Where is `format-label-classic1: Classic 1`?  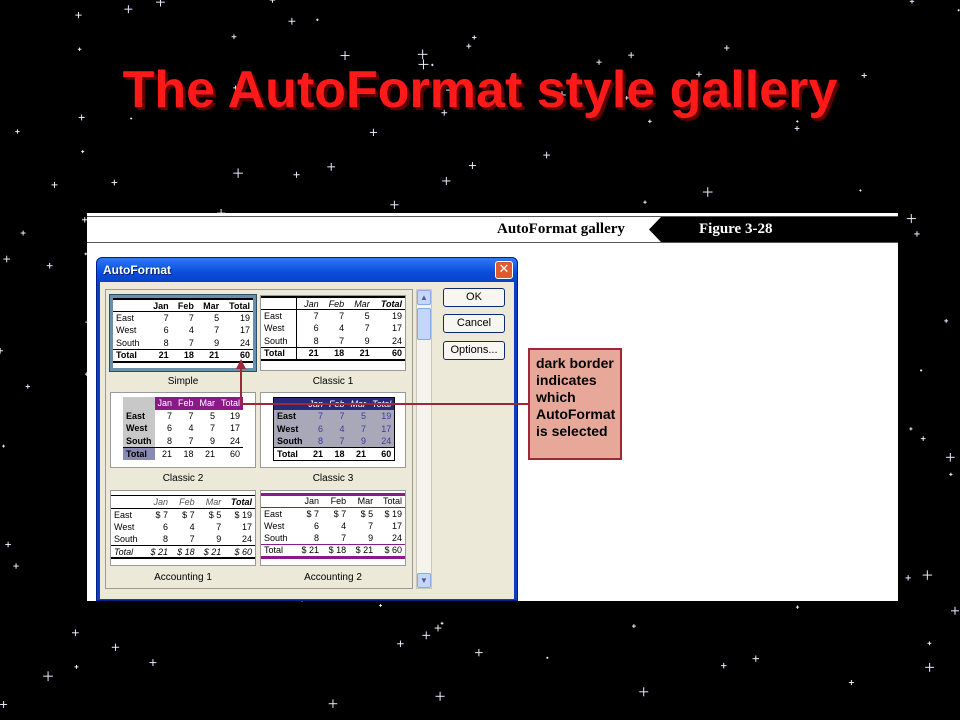 format-label-classic1: Classic 1 is located at coordinates (333, 381).